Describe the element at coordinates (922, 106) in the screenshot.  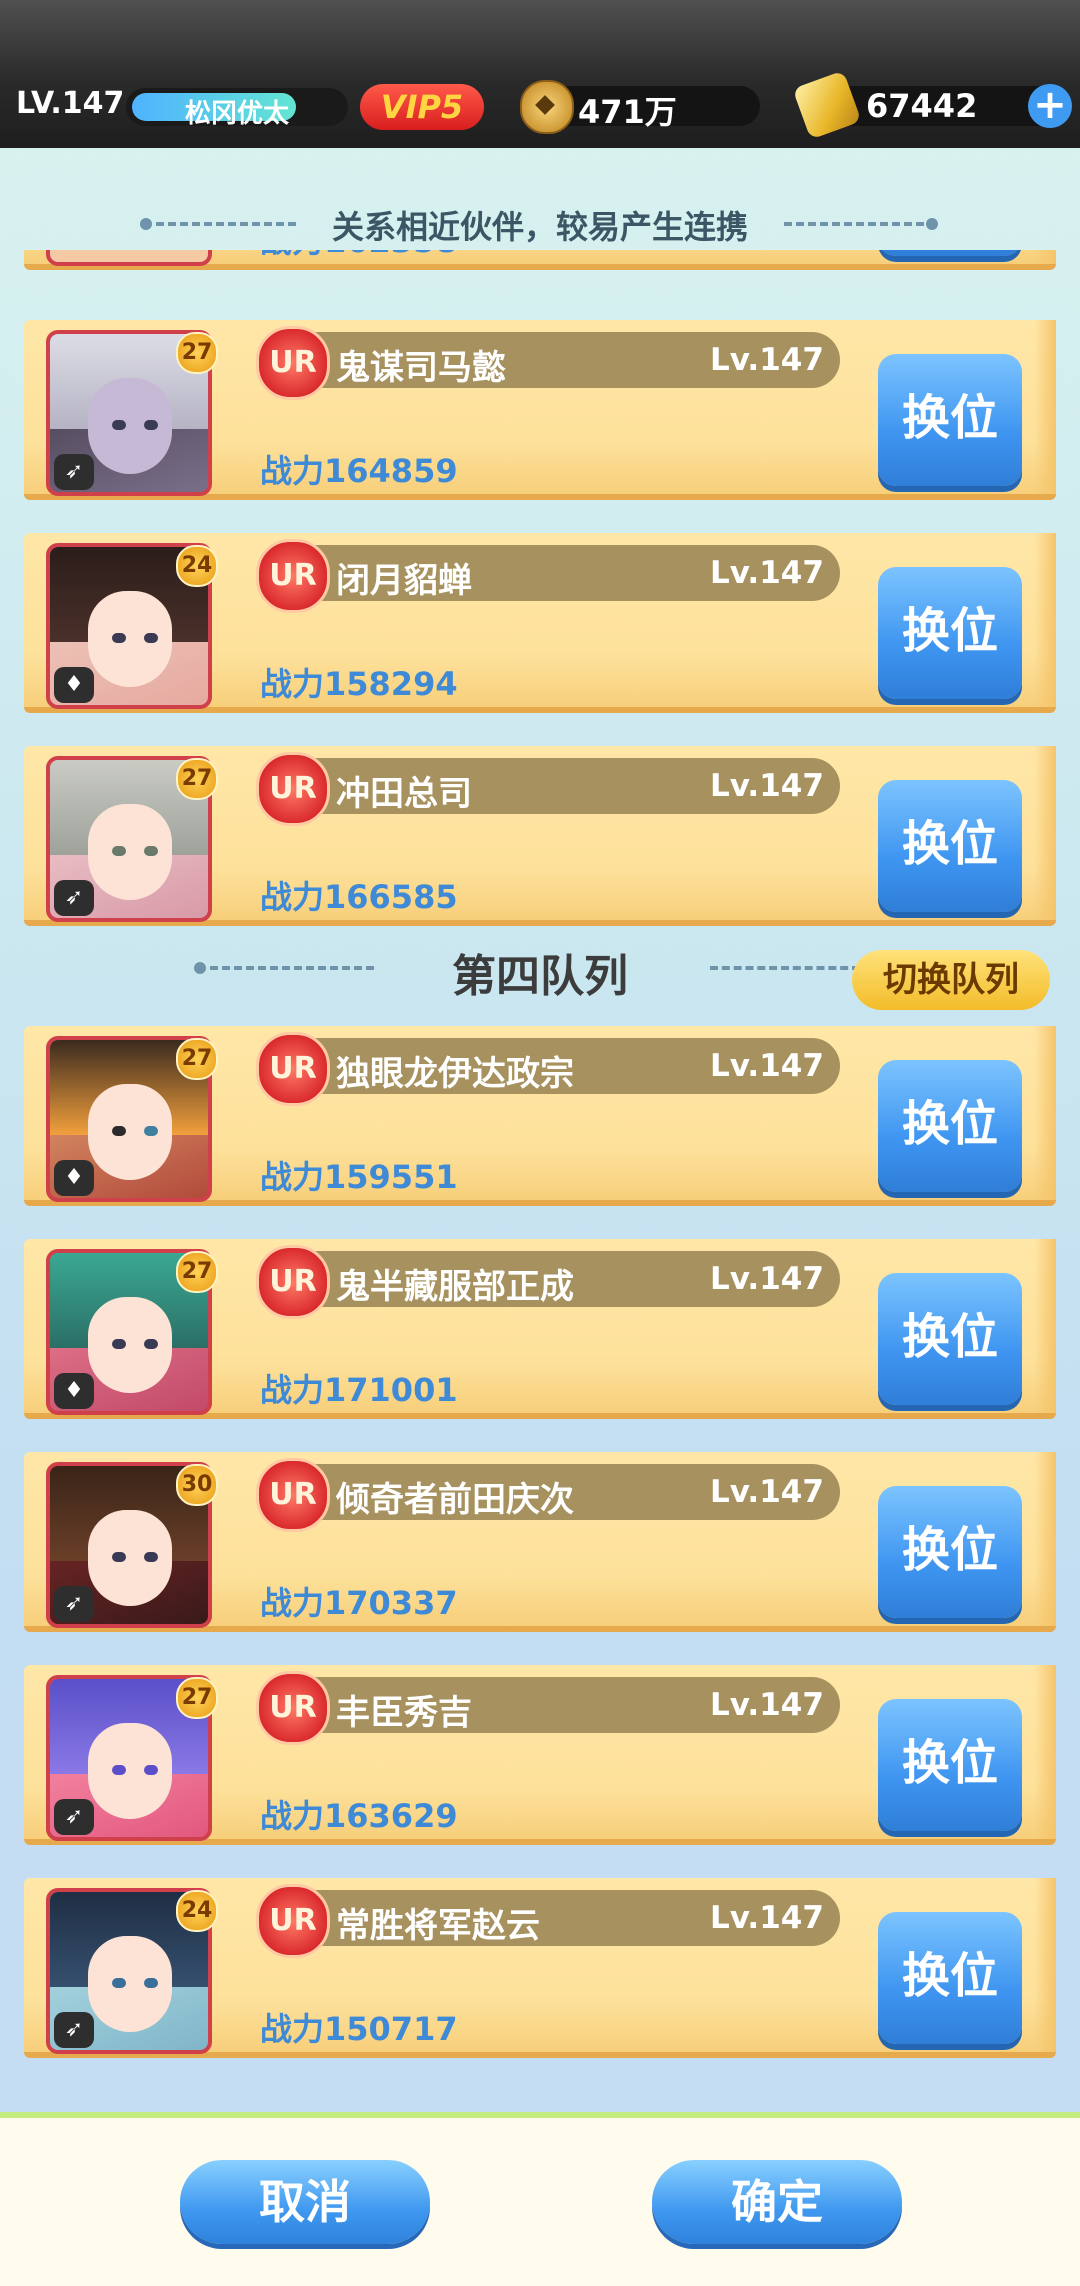
I see `gold-amount: 67442` at that location.